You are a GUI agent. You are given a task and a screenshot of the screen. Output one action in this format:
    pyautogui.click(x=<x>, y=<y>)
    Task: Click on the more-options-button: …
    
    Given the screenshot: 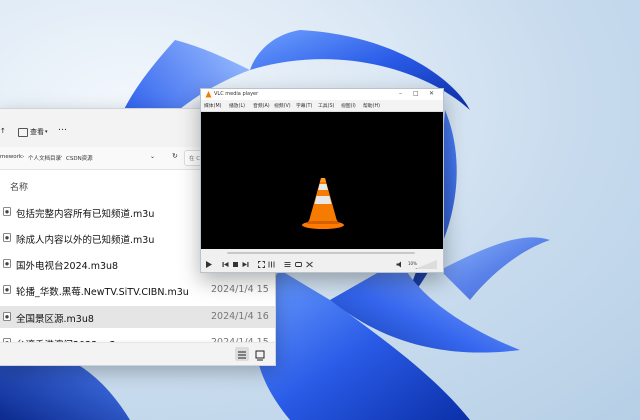 What is the action you would take?
    pyautogui.click(x=62, y=128)
    